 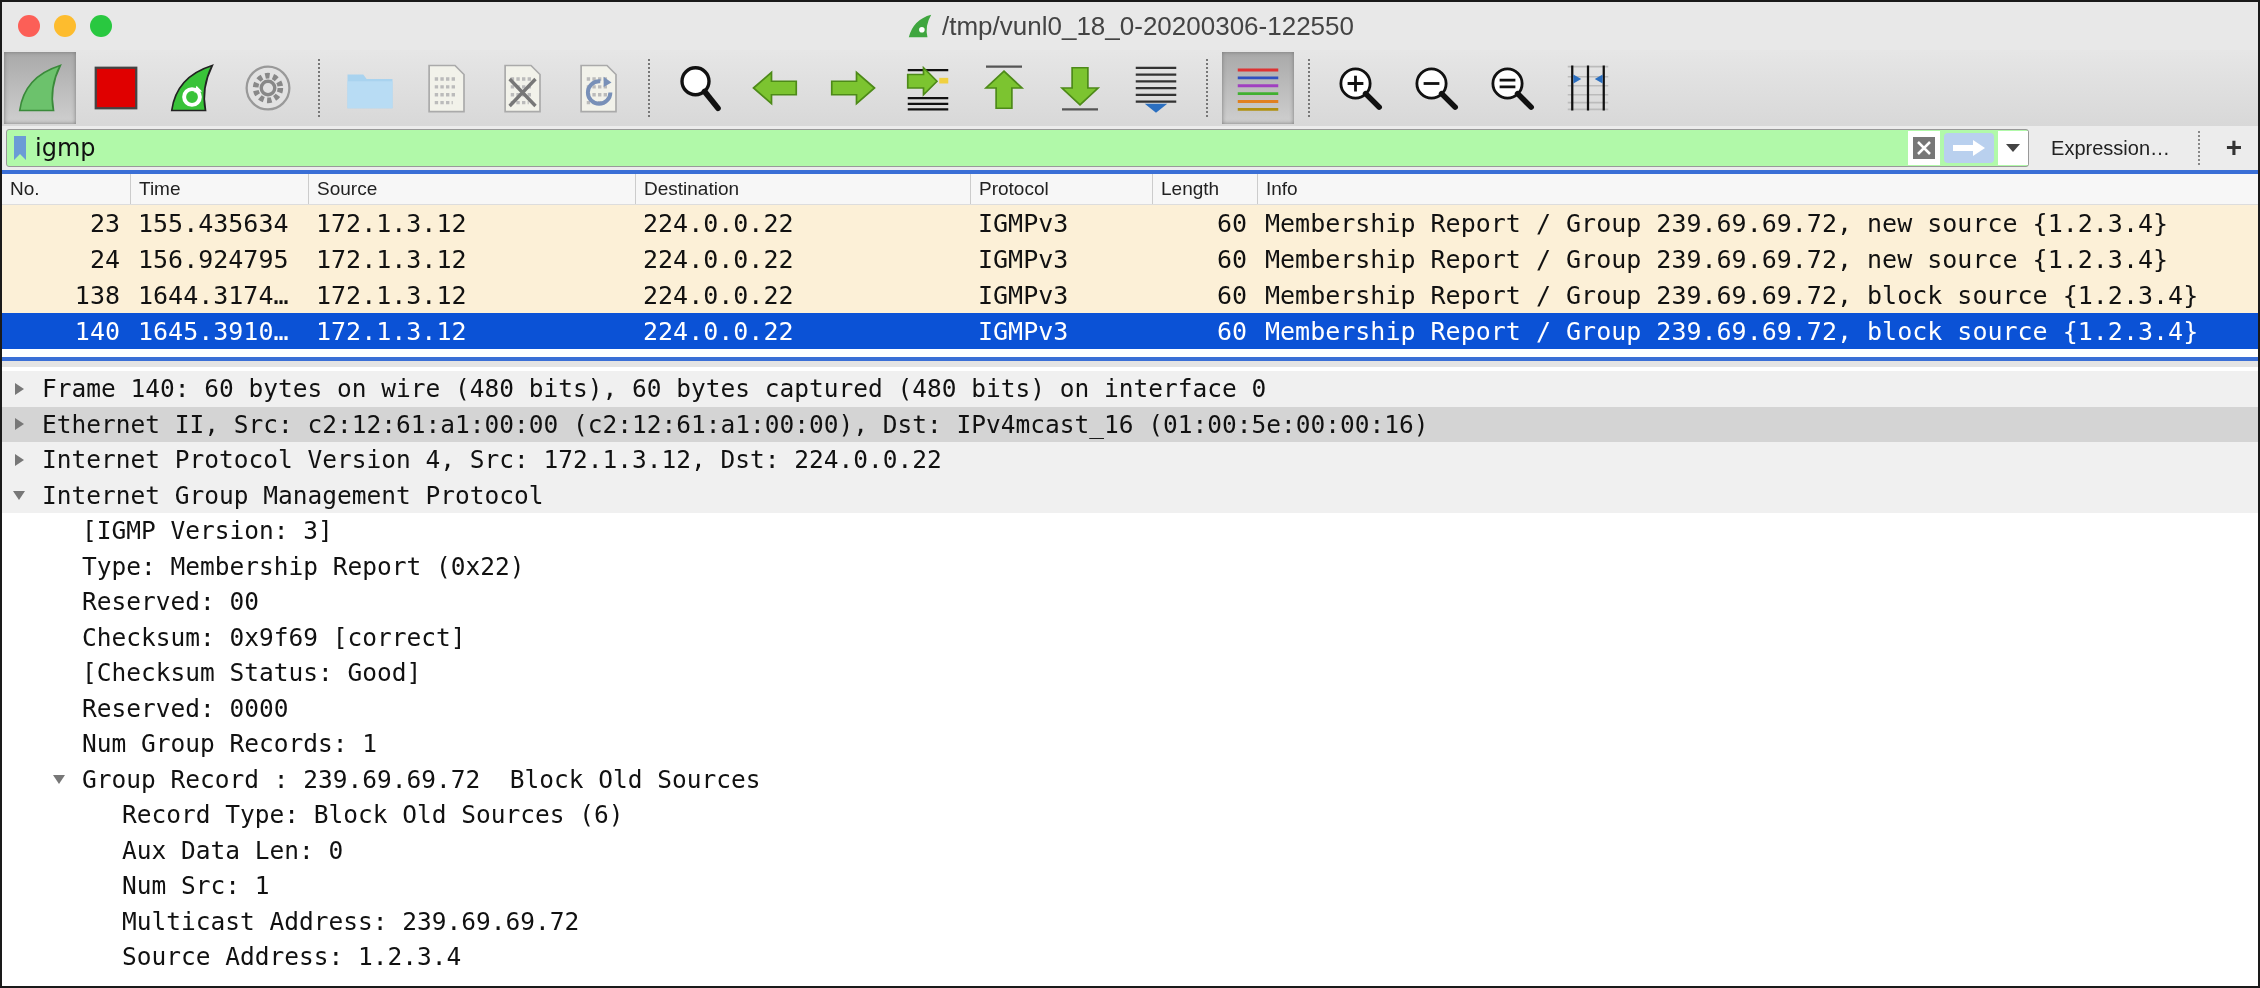 What do you see at coordinates (1130, 295) in the screenshot?
I see `packet-row: 138 1644.3174… 172.1.3.12 224.0.0.22 IGMPv3 60 Membership Report / Group 239.69.69.72, block source {1.2.3.4}` at bounding box center [1130, 295].